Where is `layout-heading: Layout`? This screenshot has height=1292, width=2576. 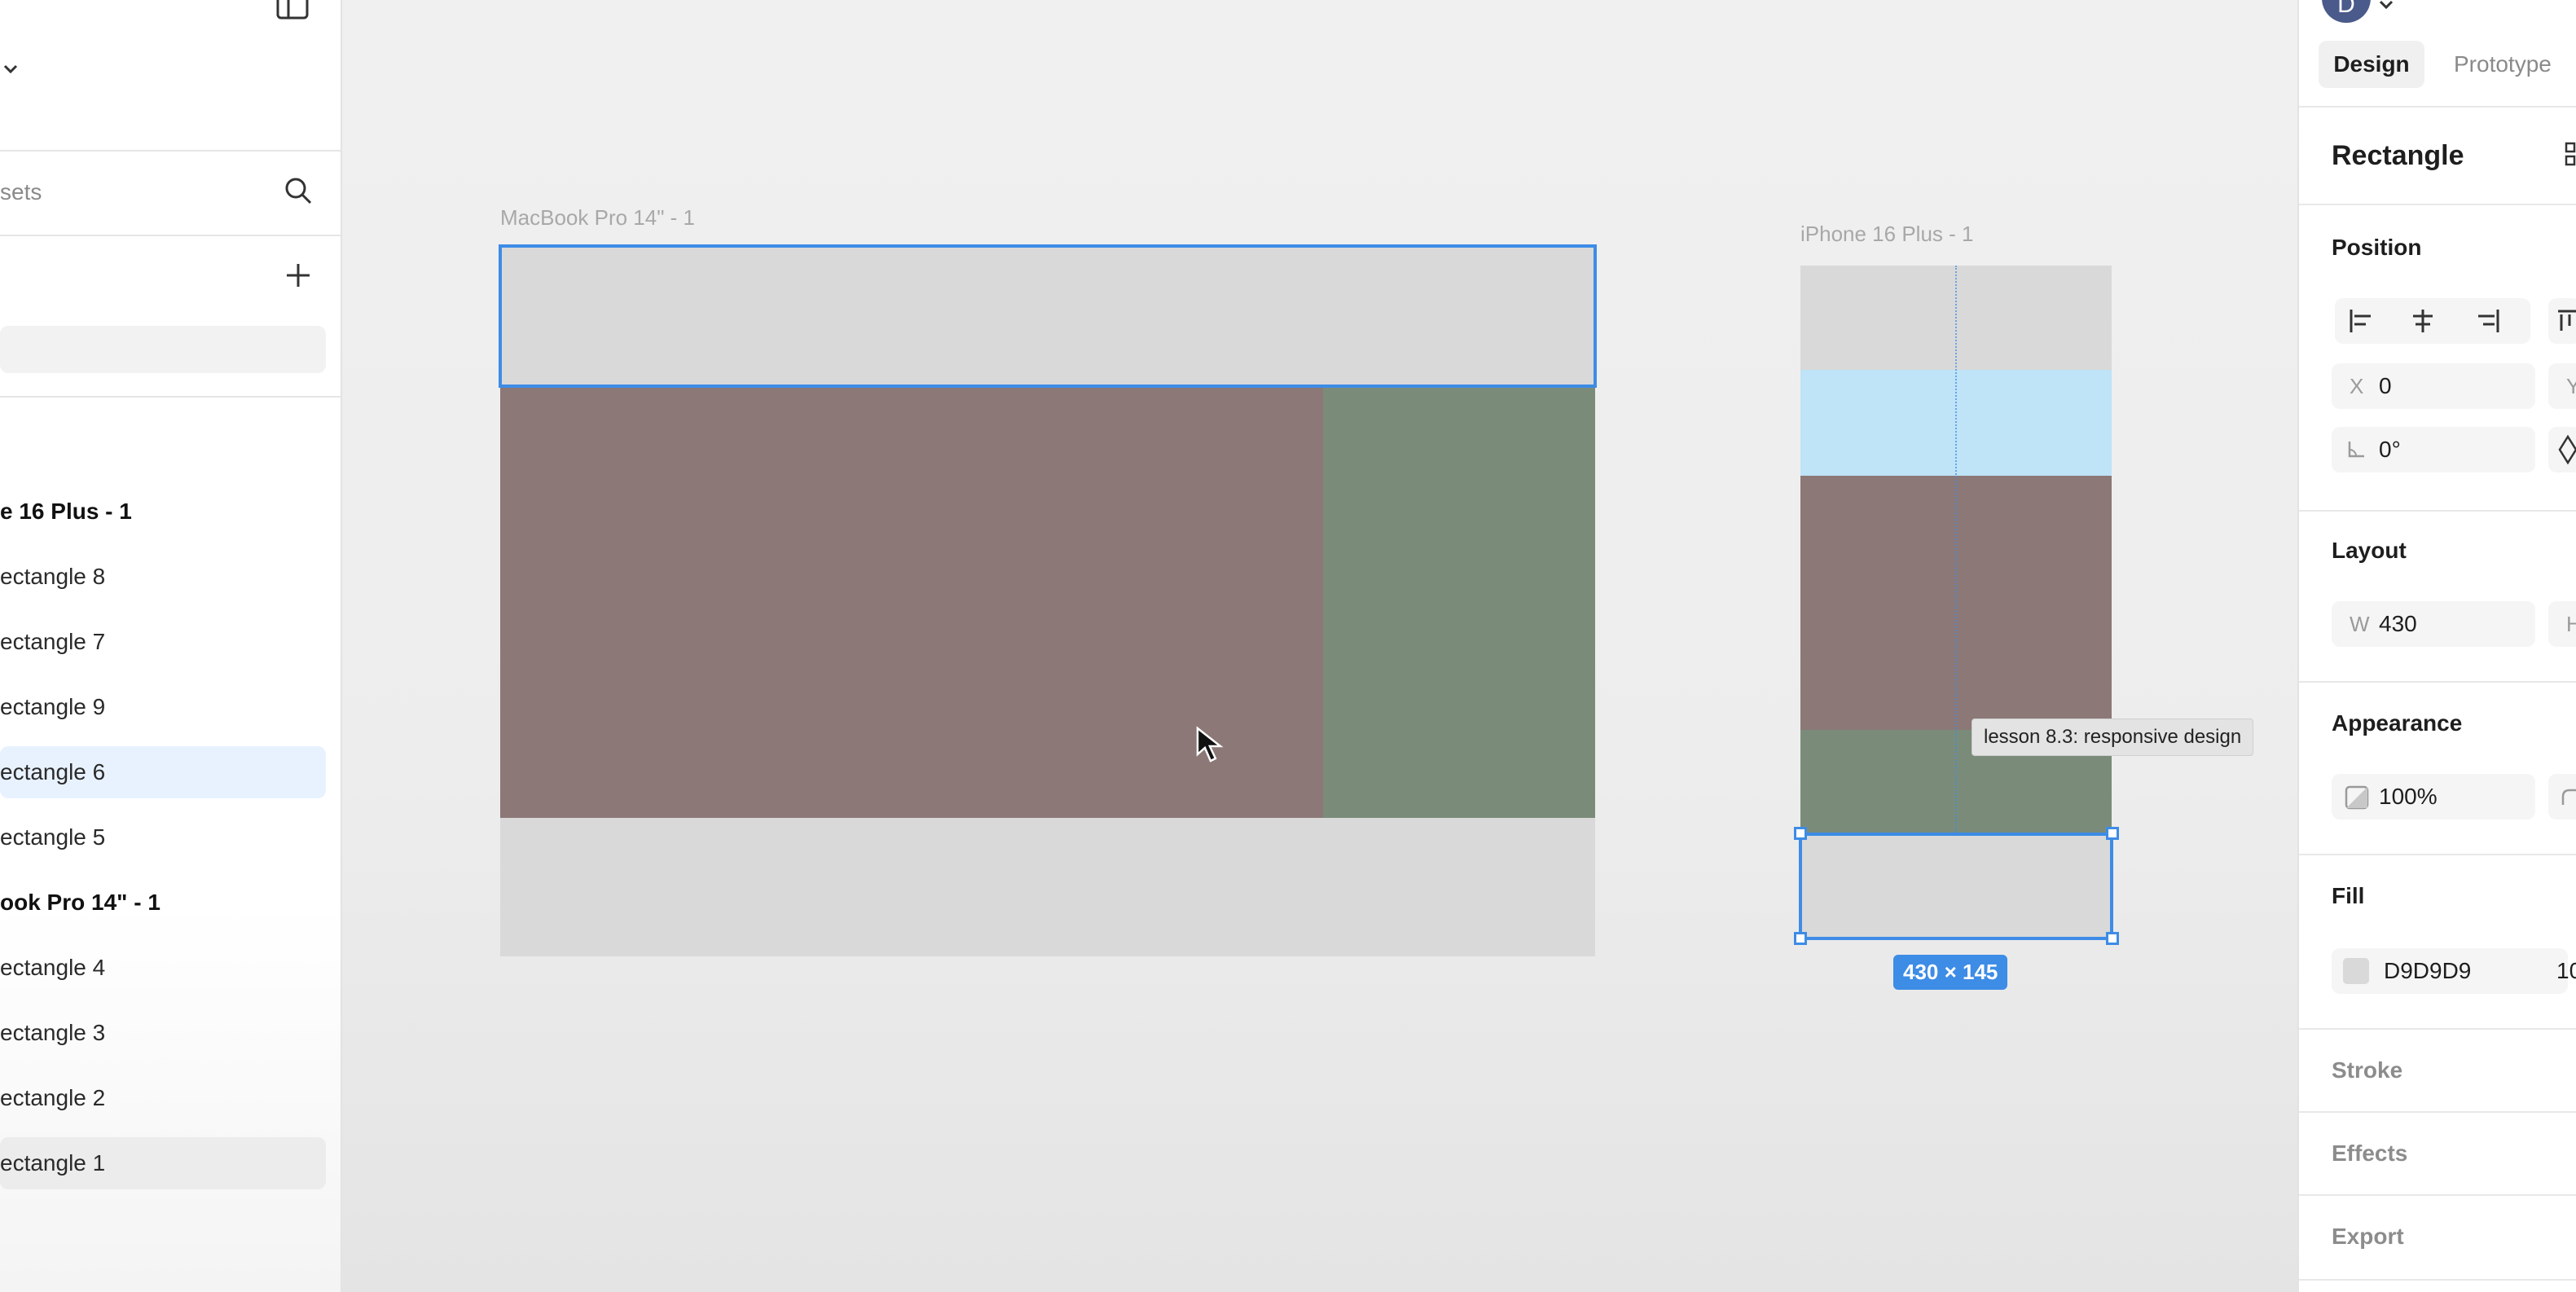 layout-heading: Layout is located at coordinates (2369, 550).